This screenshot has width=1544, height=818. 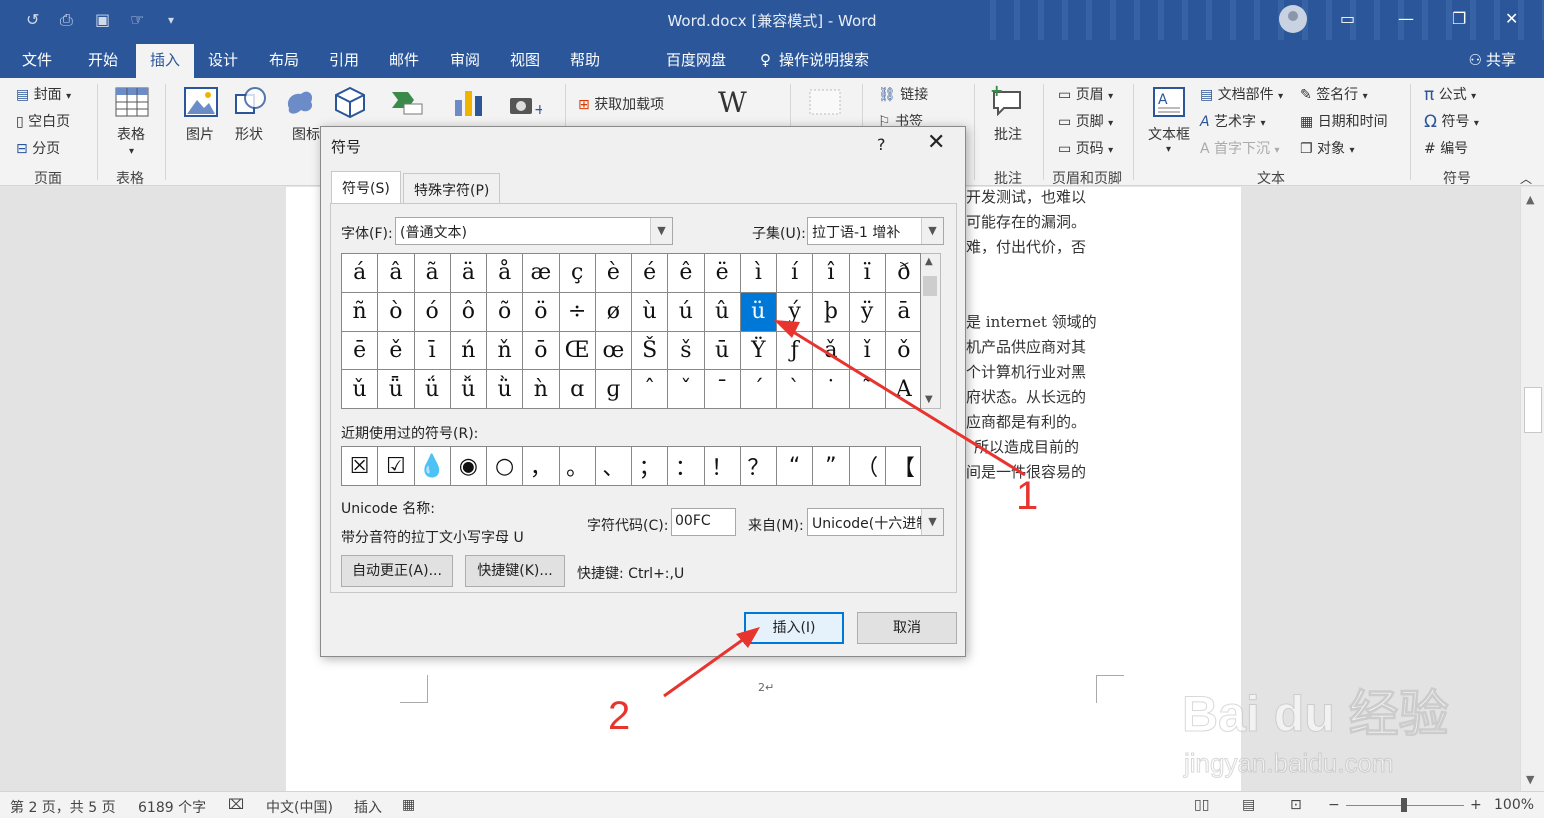 I want to click on shapes-button: 形状, so click(x=249, y=134).